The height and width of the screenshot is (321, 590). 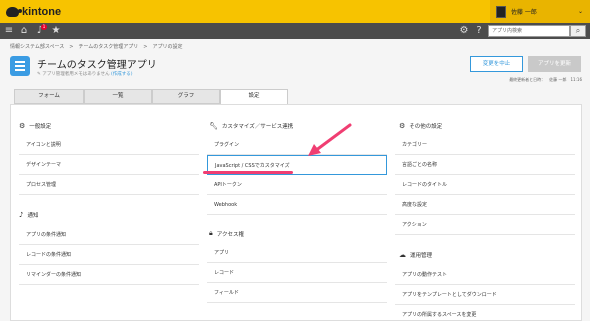 What do you see at coordinates (295, 11) in the screenshot?
I see `top-header: kintone 佐藤 一郎 ⌄` at bounding box center [295, 11].